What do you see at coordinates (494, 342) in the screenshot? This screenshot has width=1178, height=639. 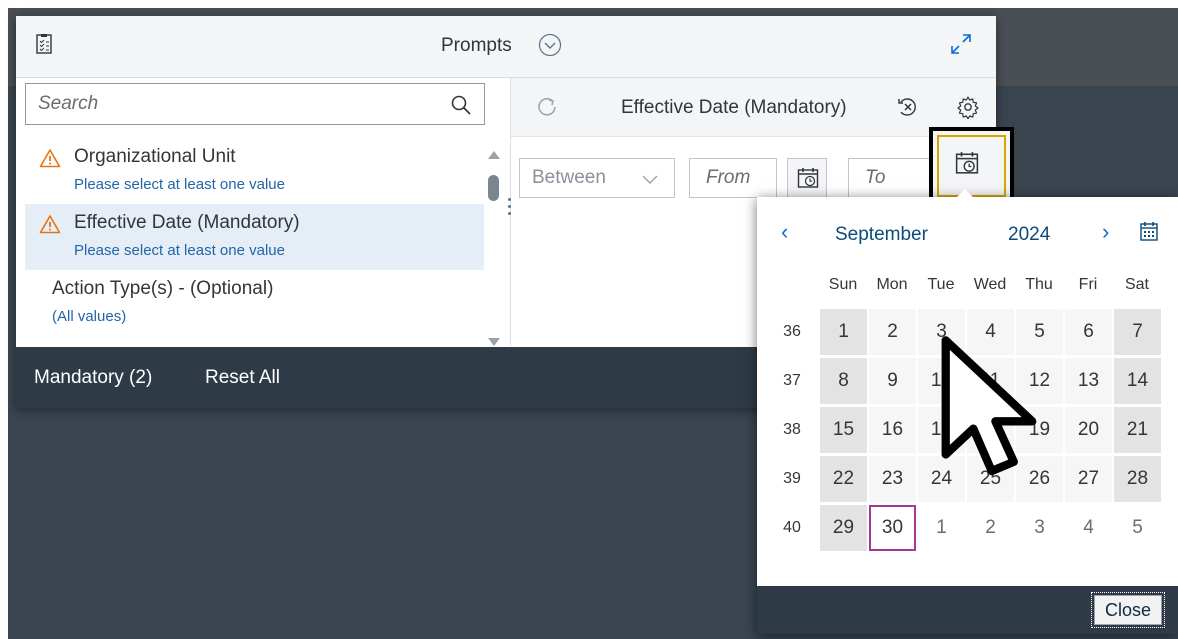 I see `scroll-down-arrow` at bounding box center [494, 342].